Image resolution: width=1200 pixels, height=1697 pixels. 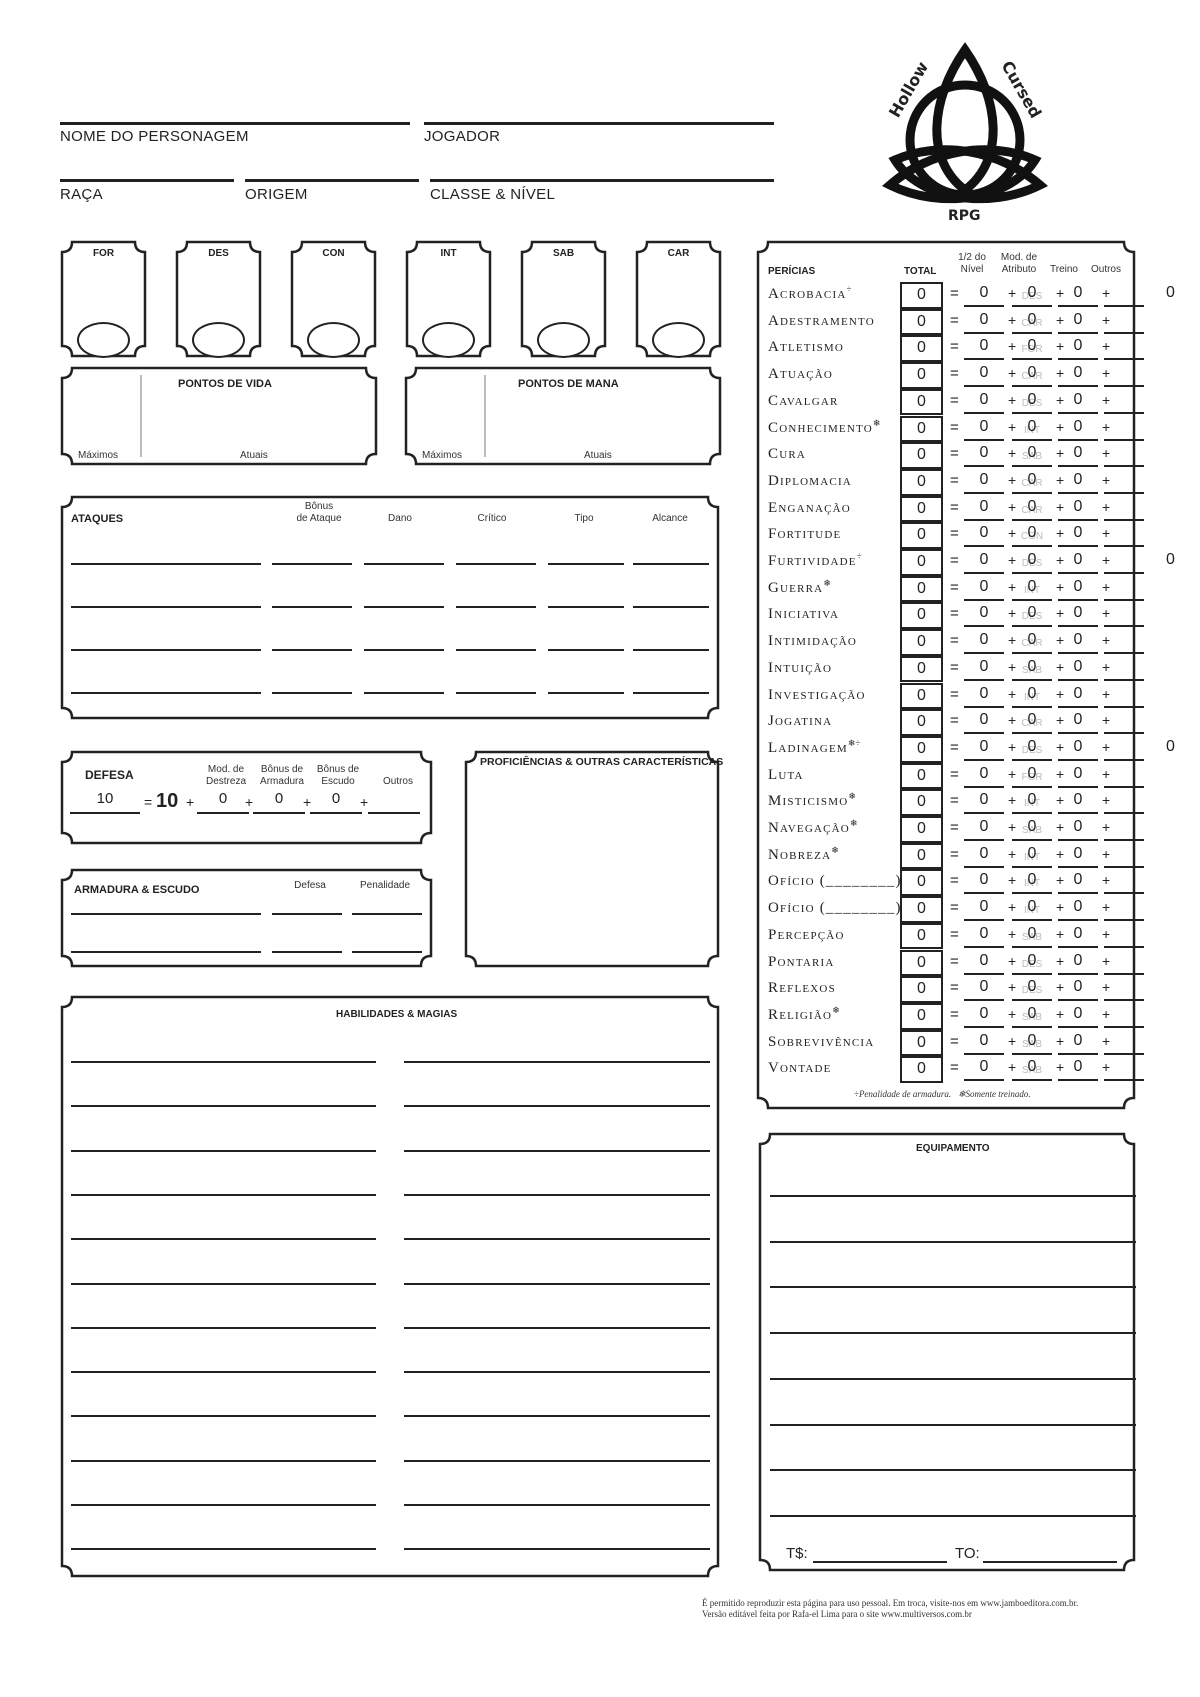 I want to click on money-field, so click(x=880, y=1562).